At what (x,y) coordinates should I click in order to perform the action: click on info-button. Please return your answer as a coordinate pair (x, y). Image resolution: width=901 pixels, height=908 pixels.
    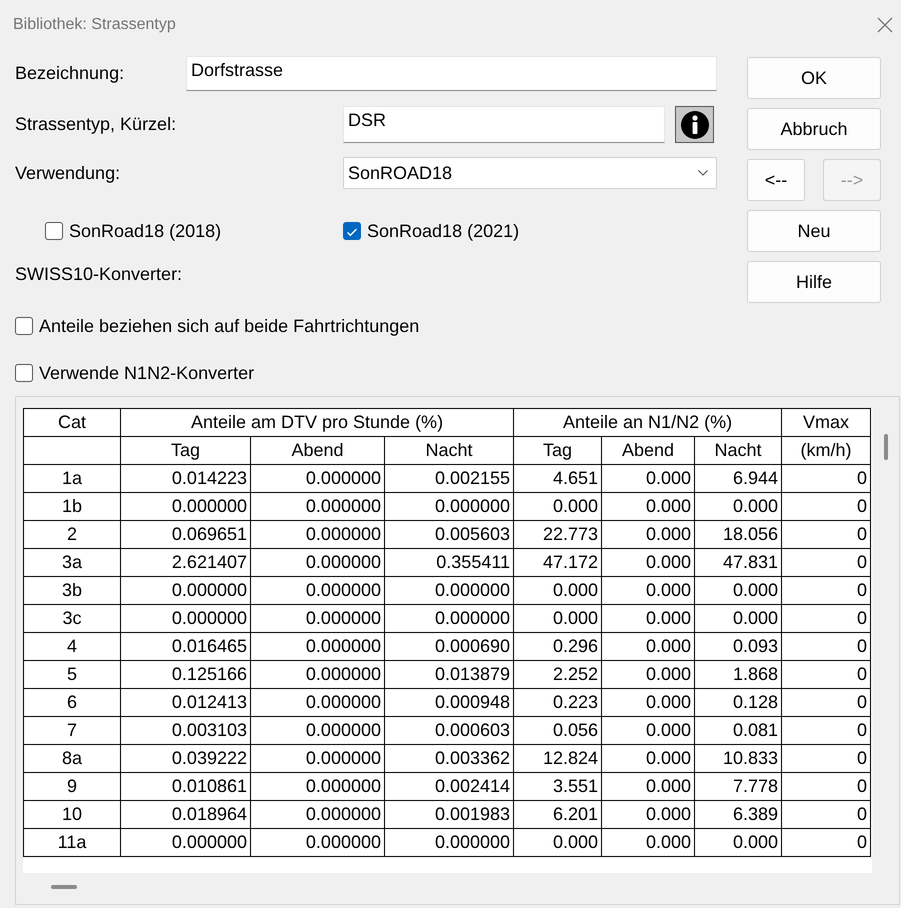
    Looking at the image, I should click on (694, 124).